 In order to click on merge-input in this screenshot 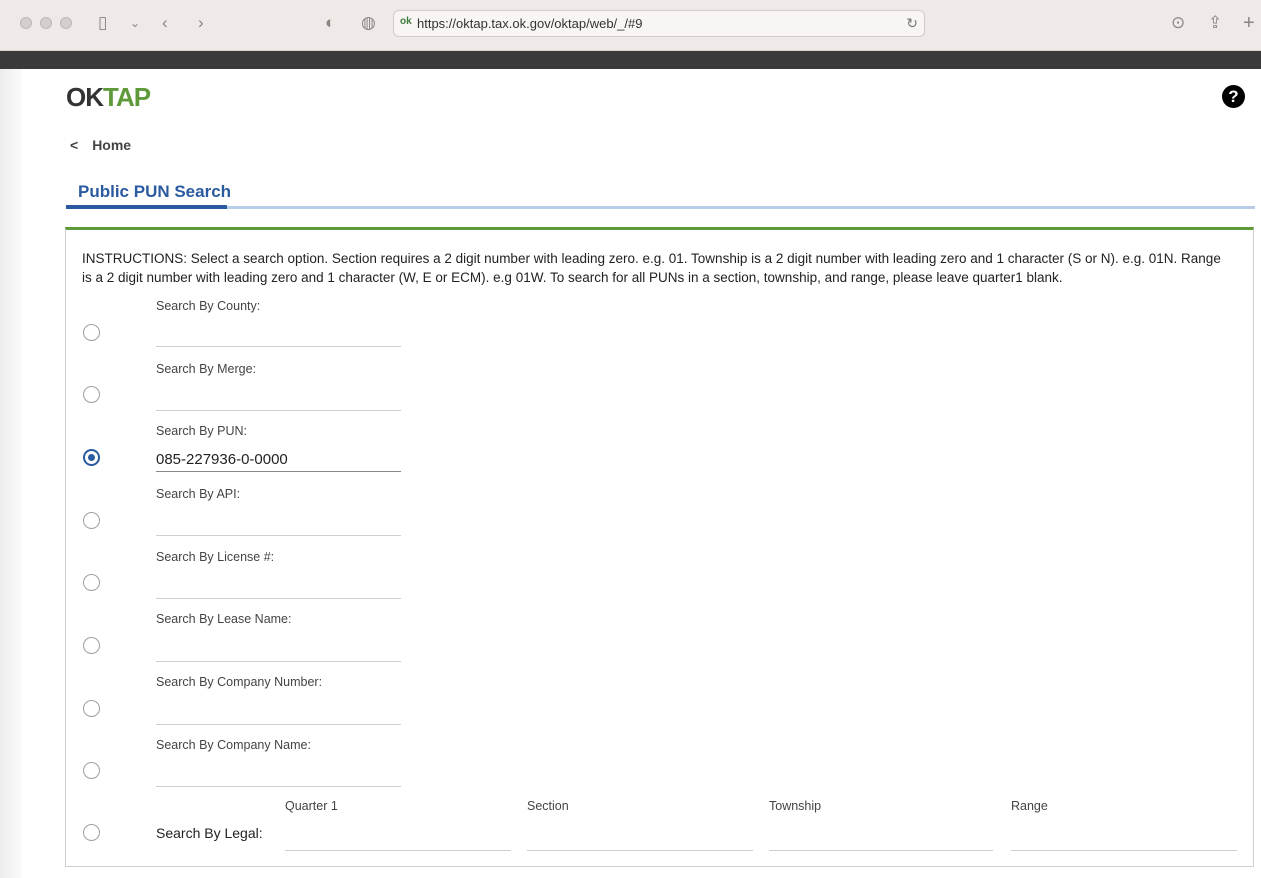, I will do `click(278, 398)`.